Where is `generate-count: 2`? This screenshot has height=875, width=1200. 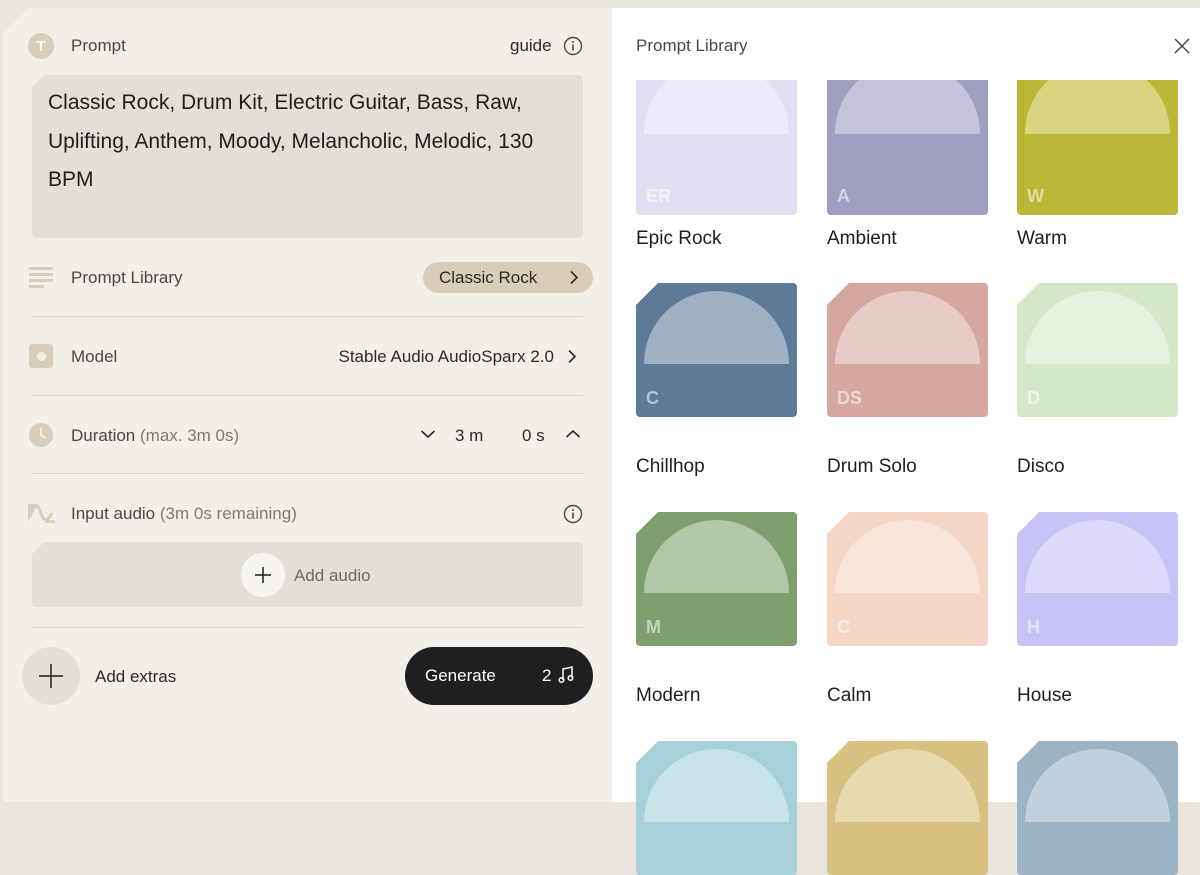
generate-count: 2 is located at coordinates (547, 675).